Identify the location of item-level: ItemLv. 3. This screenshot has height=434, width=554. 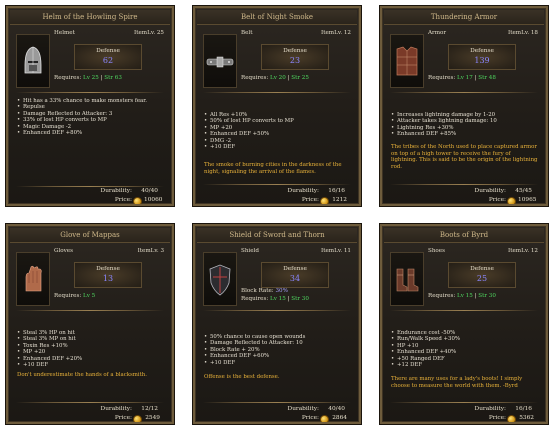
(150, 251).